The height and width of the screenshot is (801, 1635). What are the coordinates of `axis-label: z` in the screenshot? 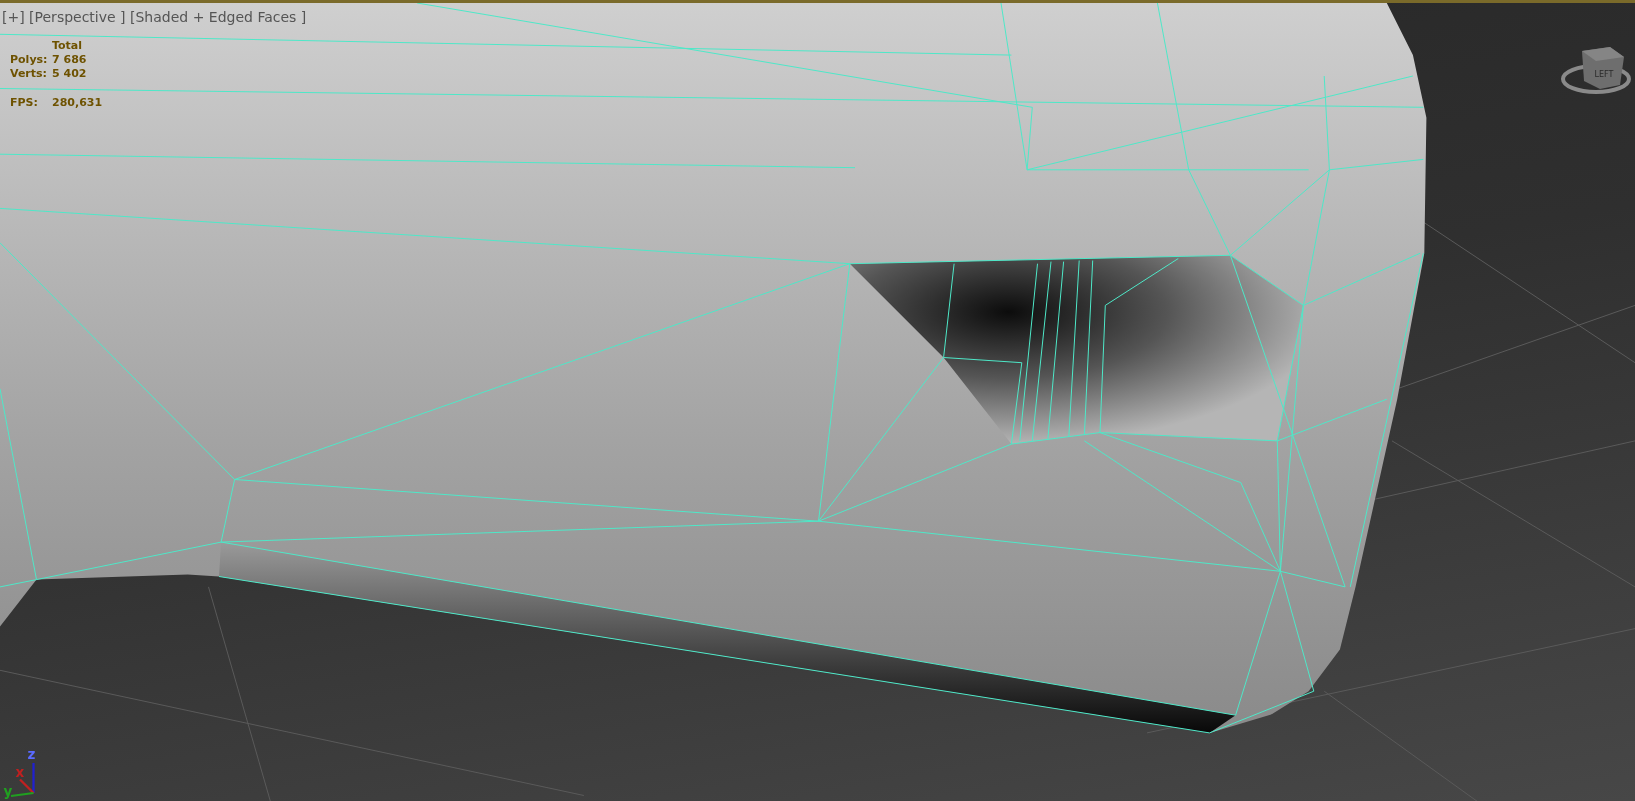 It's located at (31, 753).